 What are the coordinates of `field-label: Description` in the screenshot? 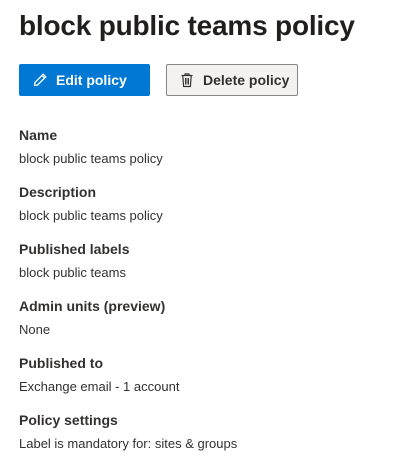 It's located at (58, 192).